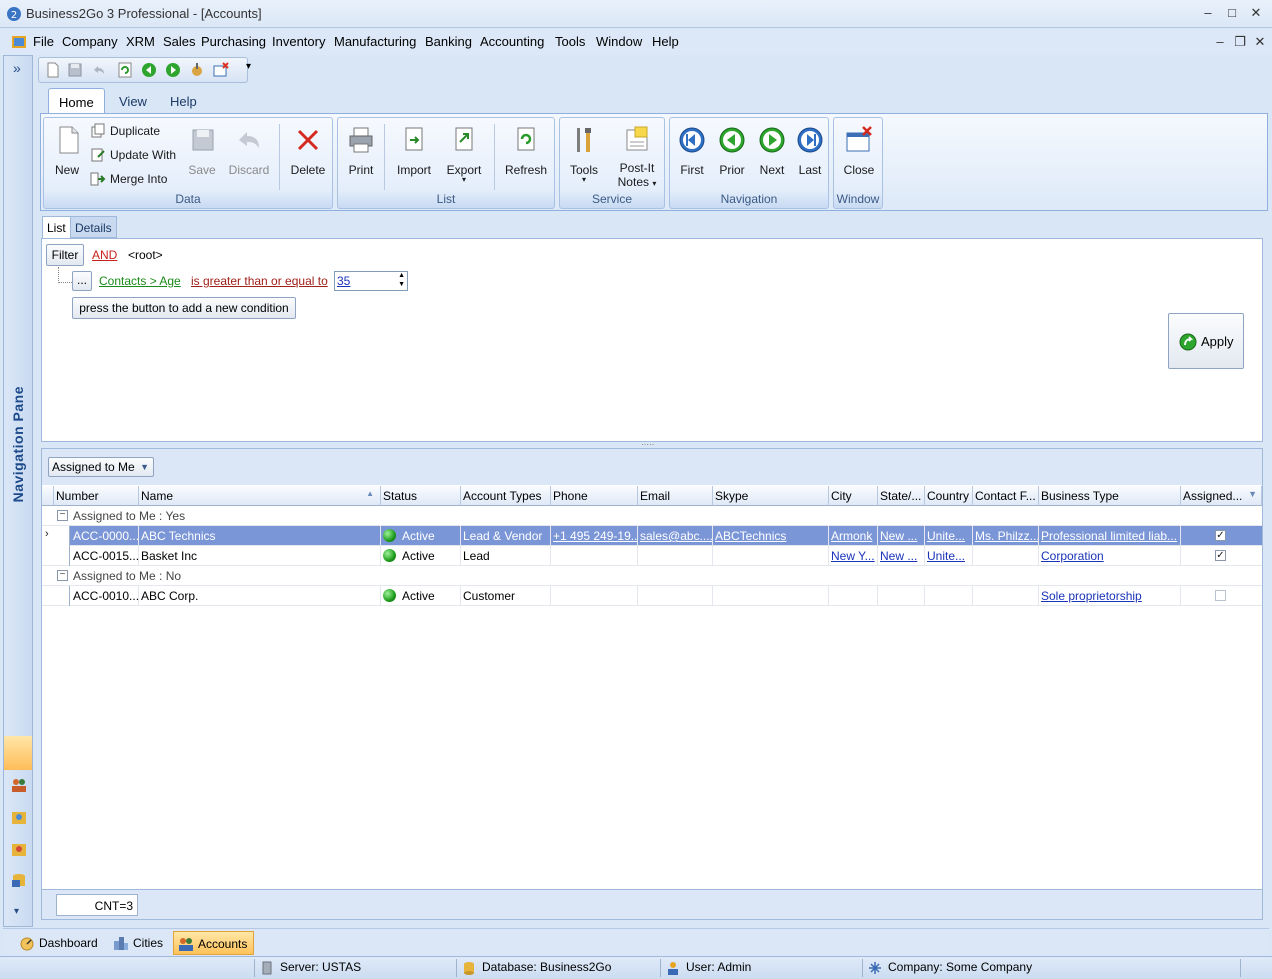  Describe the element at coordinates (18, 491) in the screenshot. I see `navigation-pane: » Navigation Pane ▾` at that location.